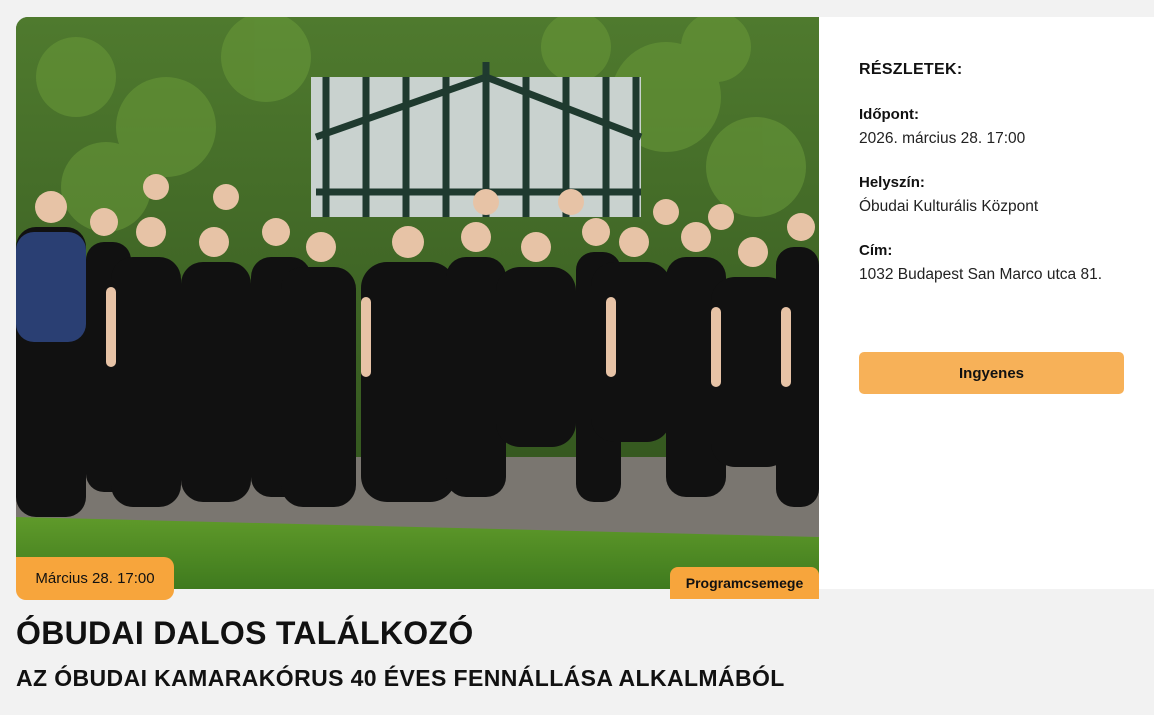 This screenshot has height=715, width=1154. What do you see at coordinates (245, 633) in the screenshot?
I see `event-title: ÓBUDAI DALOS TALÁLKOZÓ` at bounding box center [245, 633].